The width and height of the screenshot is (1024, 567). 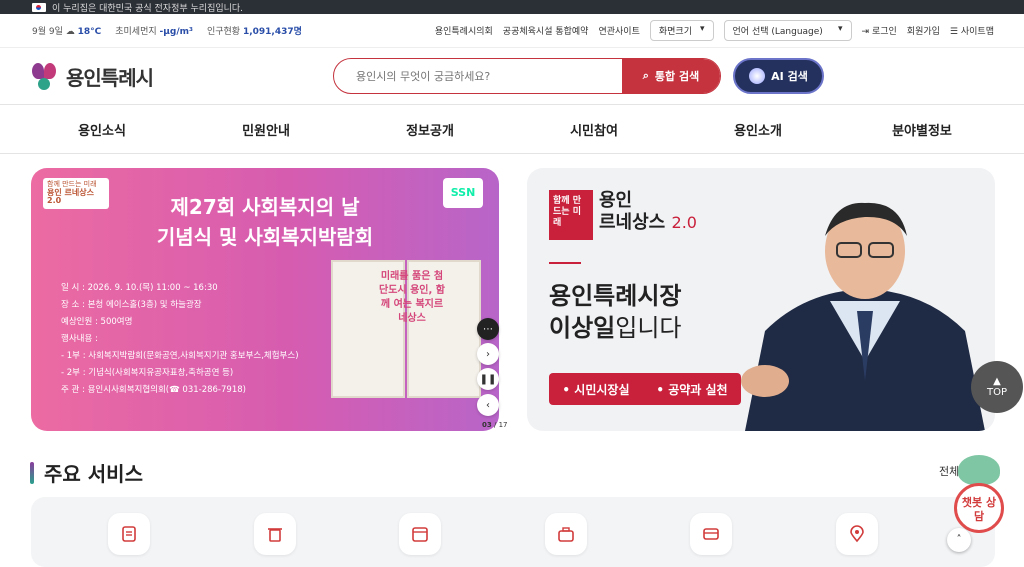 What do you see at coordinates (979, 470) in the screenshot?
I see `chatbot-mascot-icon` at bounding box center [979, 470].